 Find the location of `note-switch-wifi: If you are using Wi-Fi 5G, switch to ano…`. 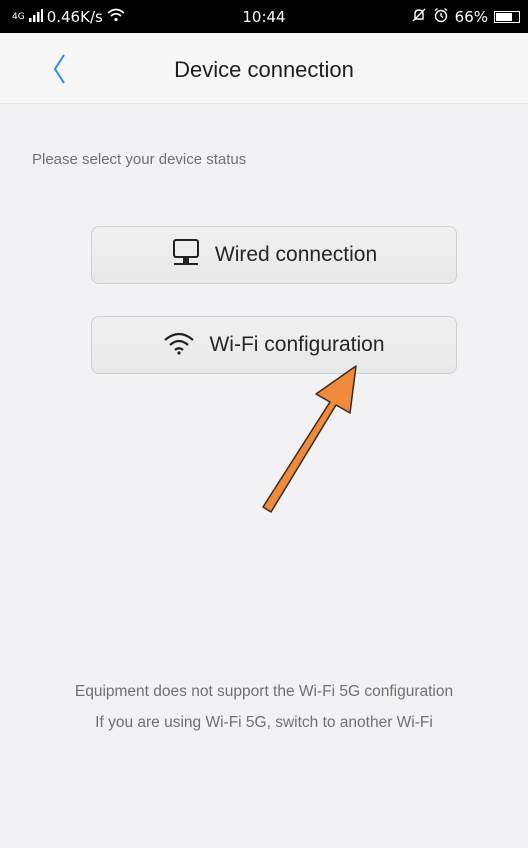

note-switch-wifi: If you are using Wi-Fi 5G, switch to ano… is located at coordinates (264, 722).